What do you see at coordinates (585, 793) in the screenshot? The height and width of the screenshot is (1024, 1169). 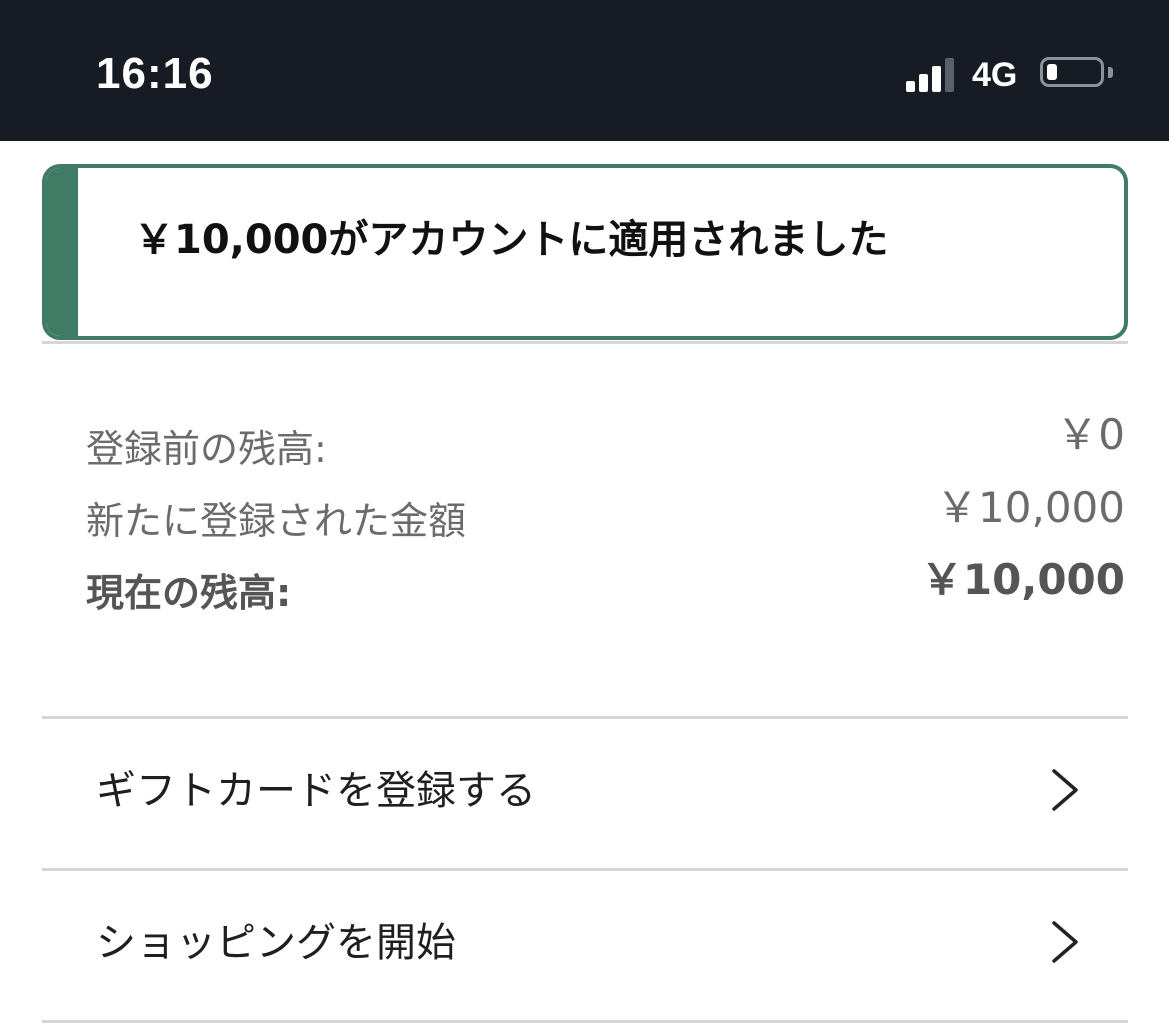 I see `redeem-gift-card-item: ギフトカードを登録する` at bounding box center [585, 793].